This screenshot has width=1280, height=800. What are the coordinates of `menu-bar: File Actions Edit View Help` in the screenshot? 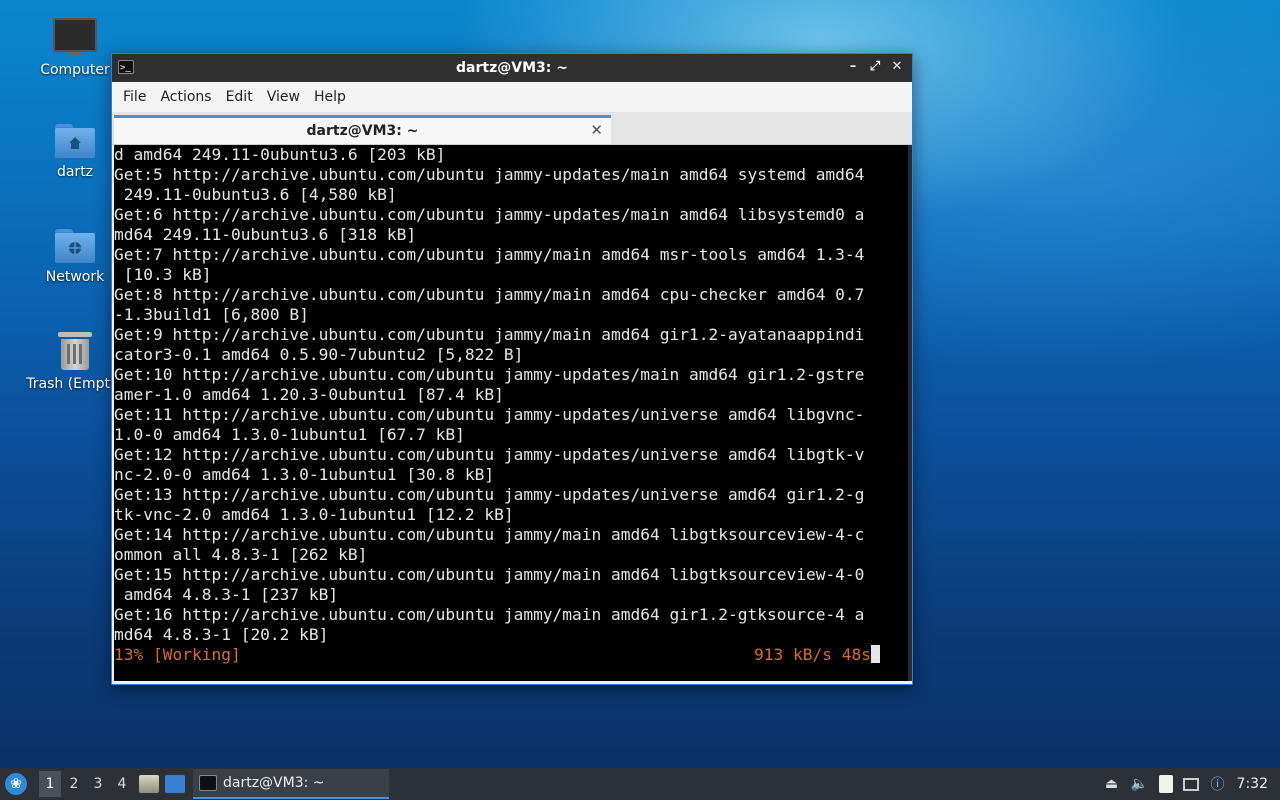 It's located at (512, 97).